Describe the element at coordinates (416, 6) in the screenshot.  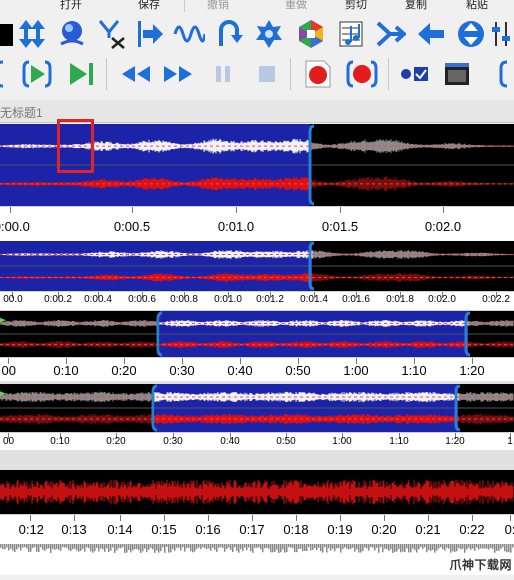
I see `copy-label: 复制` at that location.